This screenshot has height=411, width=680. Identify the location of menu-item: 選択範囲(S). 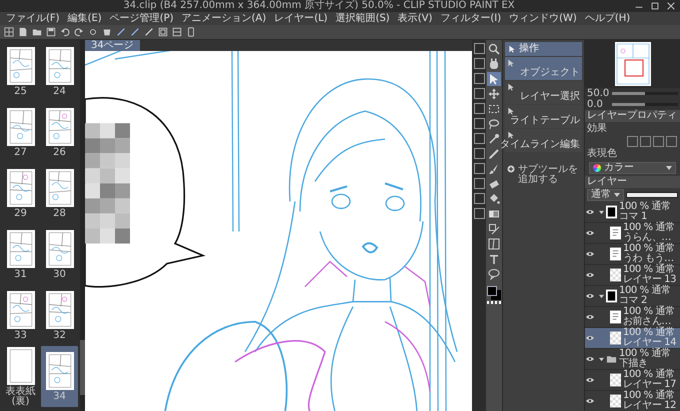
(363, 19).